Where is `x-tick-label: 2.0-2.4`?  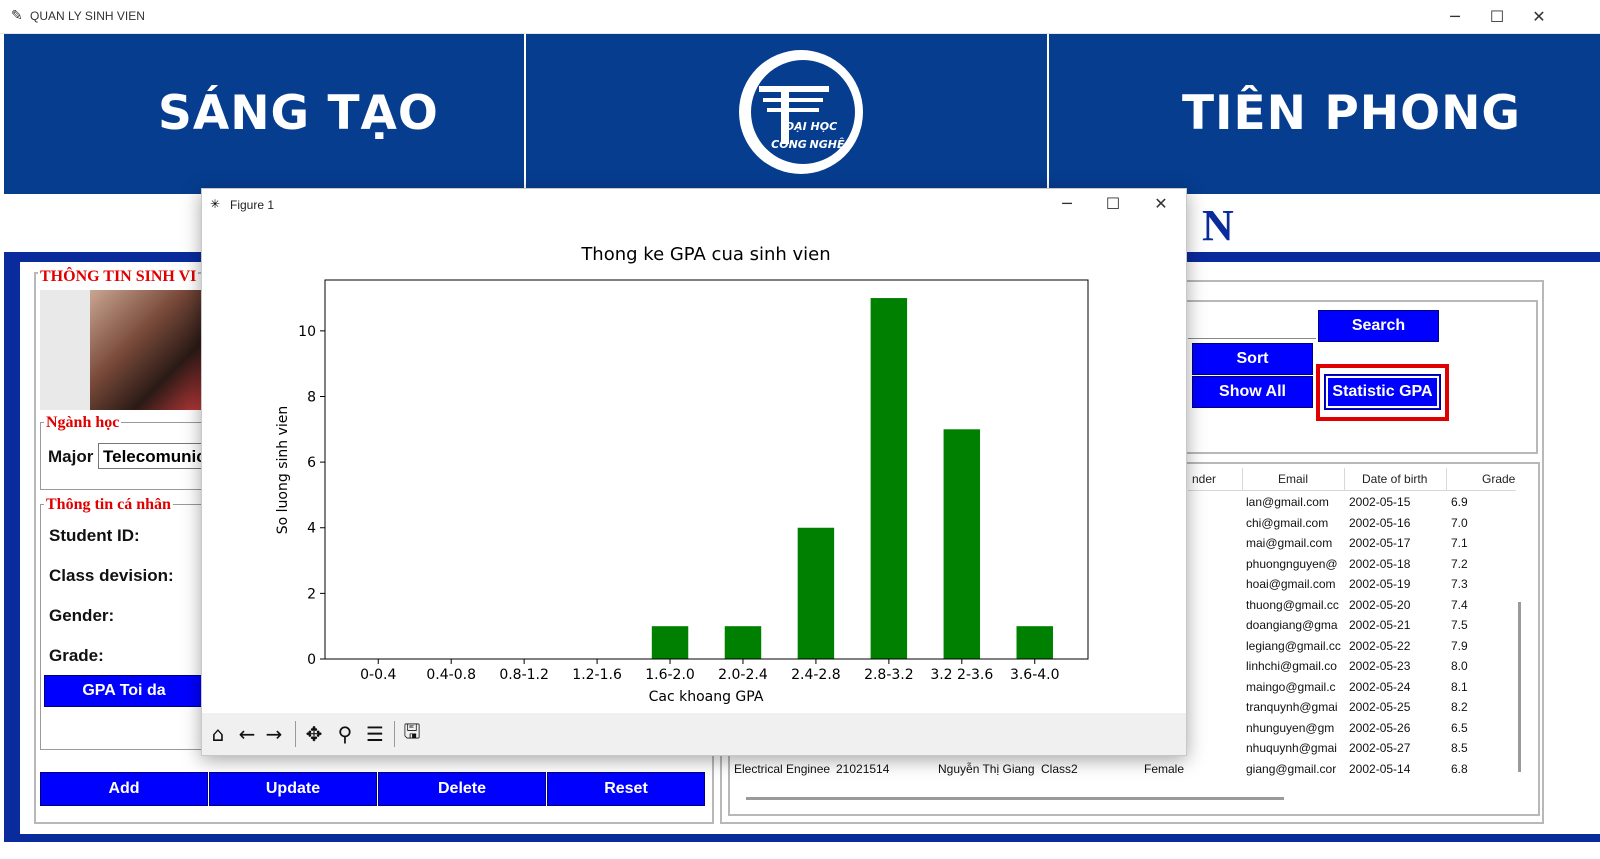 x-tick-label: 2.0-2.4 is located at coordinates (743, 675).